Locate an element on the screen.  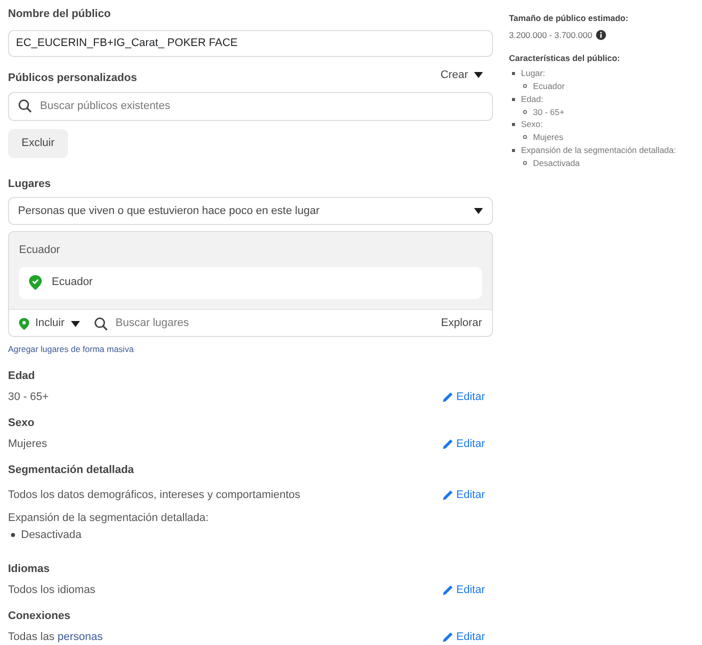
section-title: Conexiones is located at coordinates (40, 616).